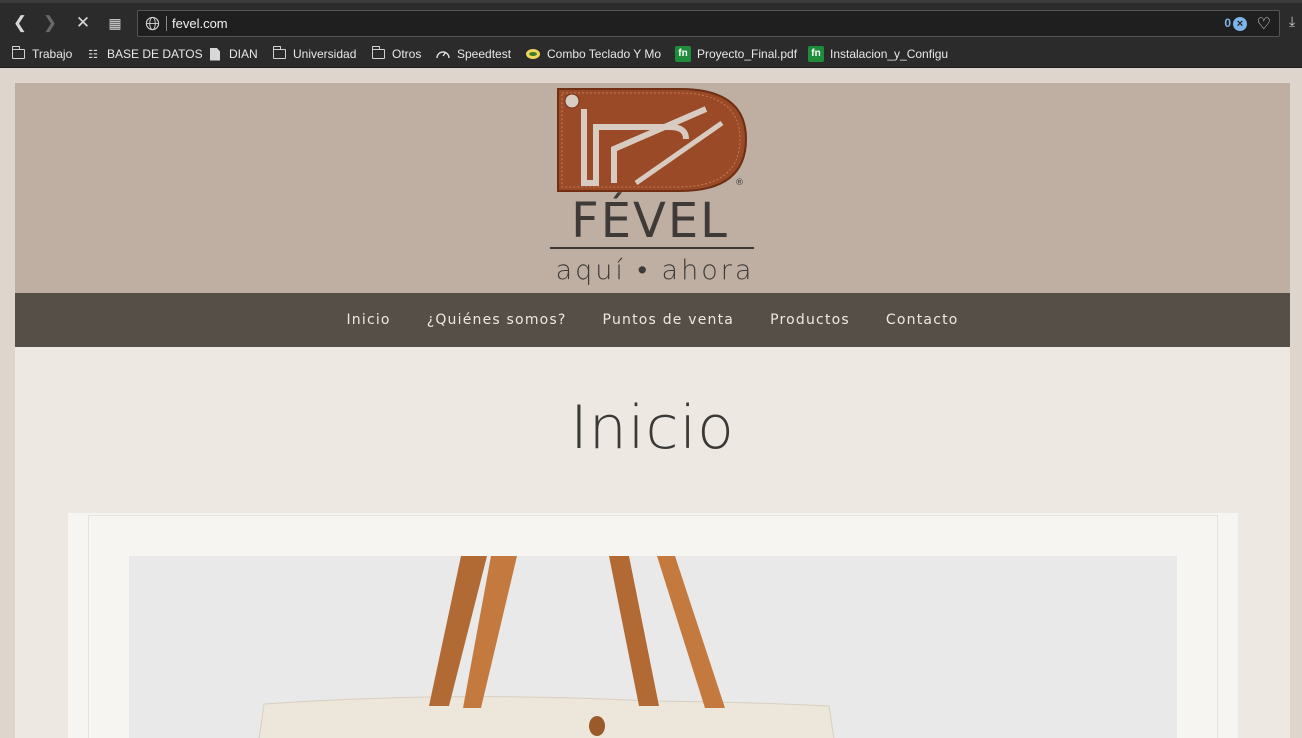 This screenshot has height=738, width=1302. What do you see at coordinates (747, 54) in the screenshot?
I see `bookmark-label: Proyecto_Final.pdf` at bounding box center [747, 54].